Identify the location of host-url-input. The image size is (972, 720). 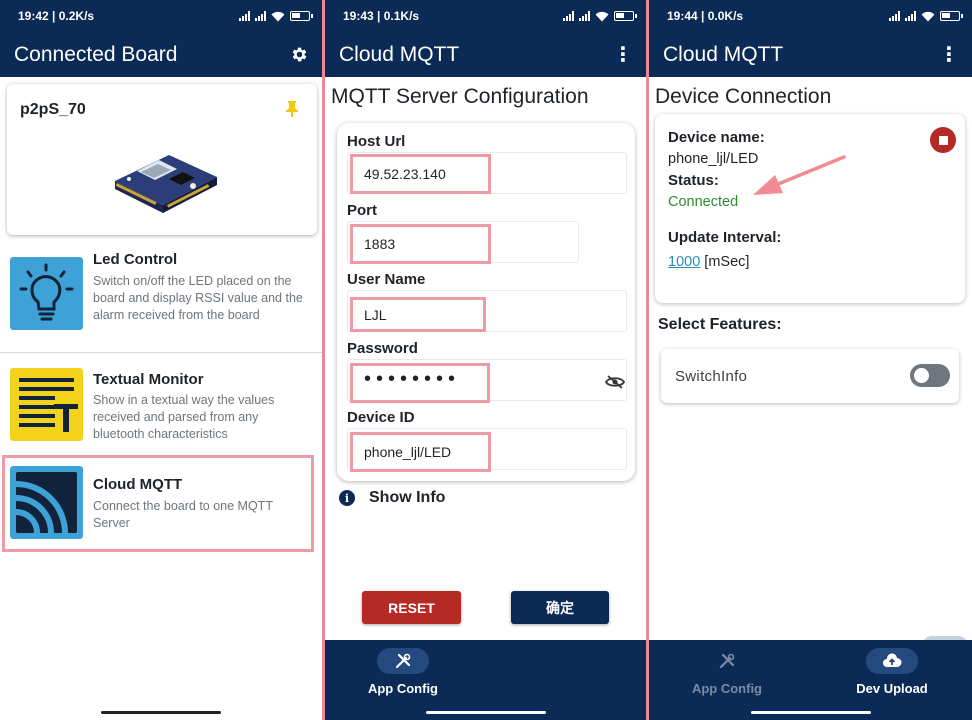
(418, 174).